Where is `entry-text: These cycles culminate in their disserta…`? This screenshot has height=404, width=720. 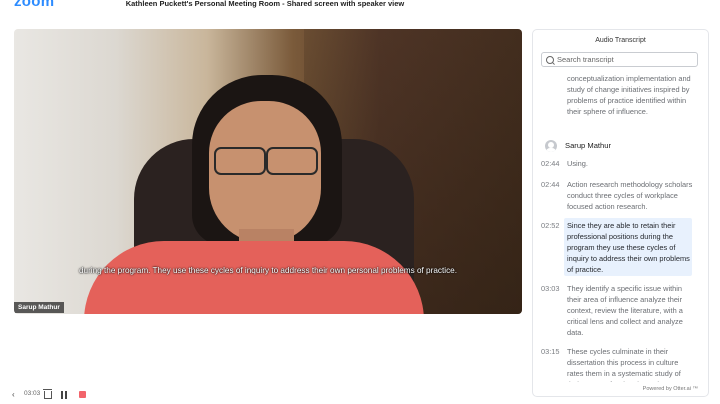
entry-text: These cycles culminate in their disserta… is located at coordinates (624, 364).